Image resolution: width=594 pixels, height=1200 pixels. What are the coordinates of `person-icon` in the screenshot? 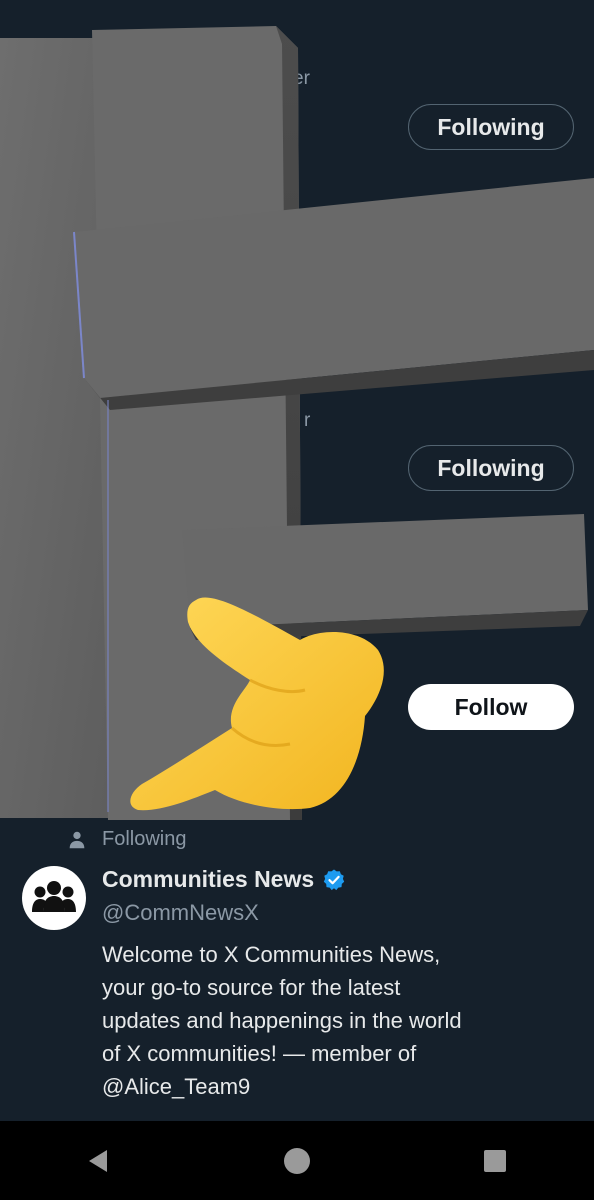 It's located at (77, 839).